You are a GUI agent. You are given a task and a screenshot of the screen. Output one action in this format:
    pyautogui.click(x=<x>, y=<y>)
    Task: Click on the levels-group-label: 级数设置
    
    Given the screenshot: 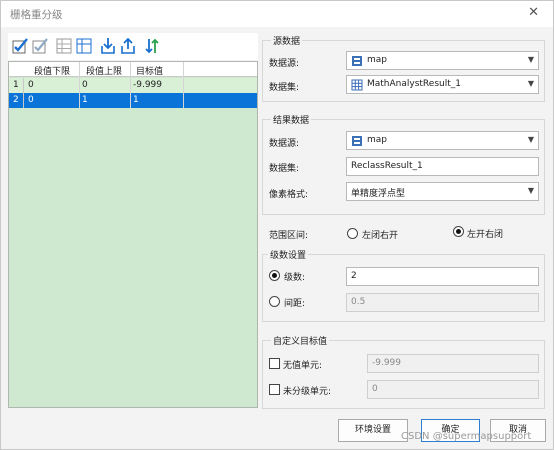 What is the action you would take?
    pyautogui.click(x=288, y=254)
    